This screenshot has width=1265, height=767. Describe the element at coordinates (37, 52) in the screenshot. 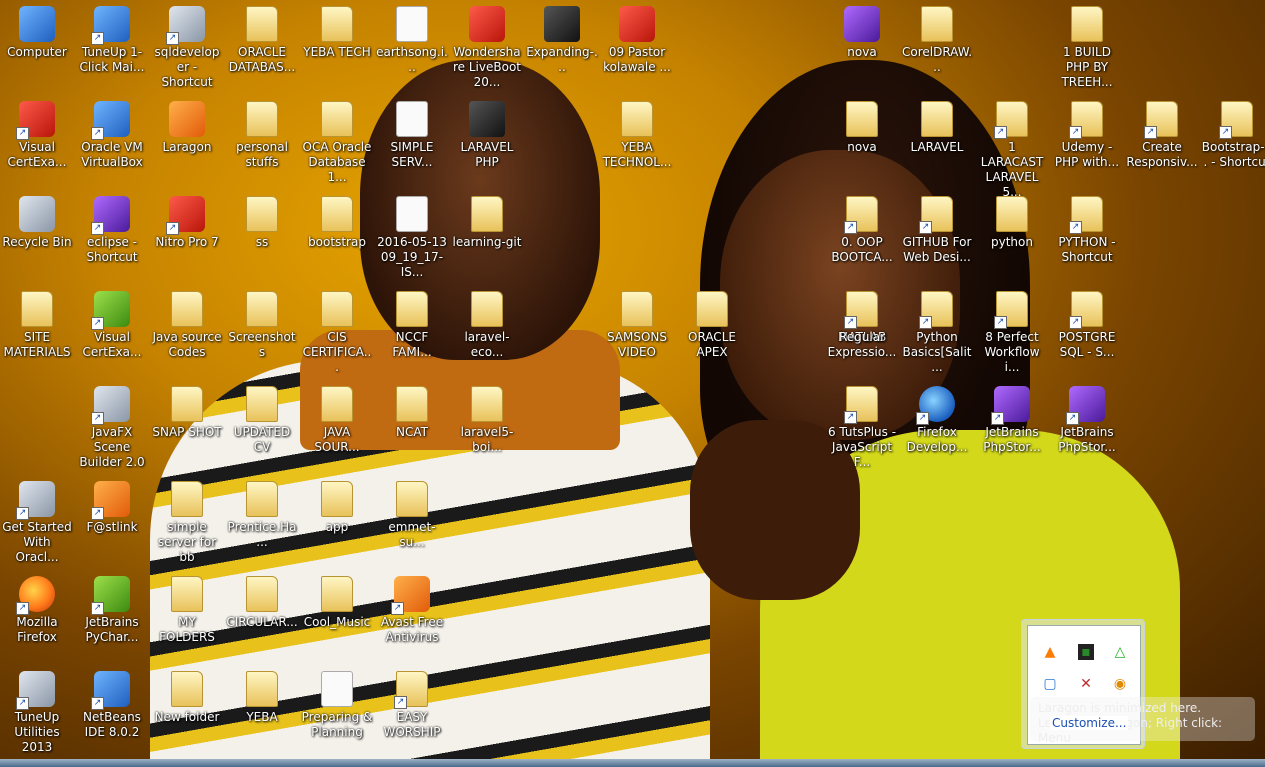

I see `desktop-icon-label: Computer` at that location.